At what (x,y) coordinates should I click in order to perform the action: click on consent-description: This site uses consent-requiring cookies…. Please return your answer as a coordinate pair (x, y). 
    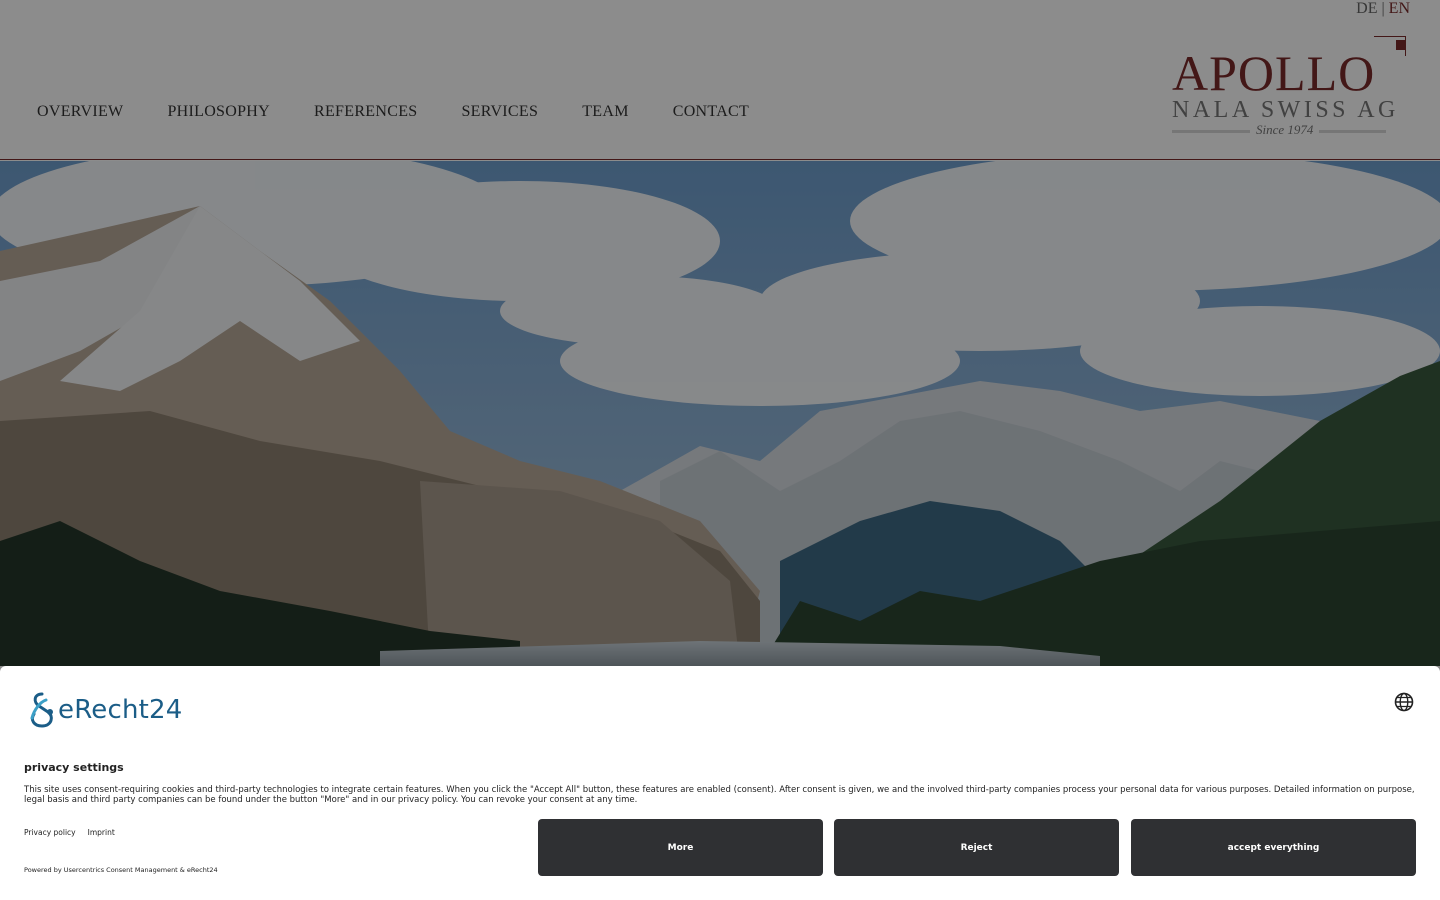
    Looking at the image, I should click on (719, 795).